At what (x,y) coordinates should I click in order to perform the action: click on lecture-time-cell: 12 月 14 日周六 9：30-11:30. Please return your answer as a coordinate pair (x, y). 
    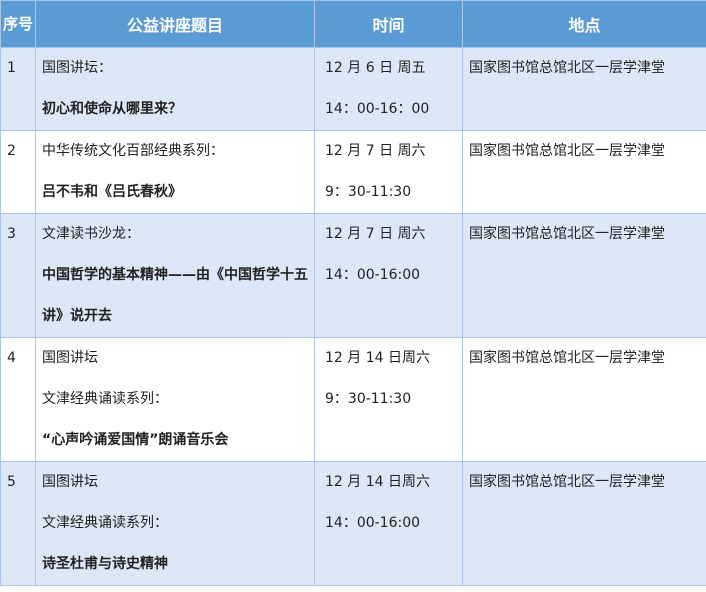
    Looking at the image, I should click on (388, 399).